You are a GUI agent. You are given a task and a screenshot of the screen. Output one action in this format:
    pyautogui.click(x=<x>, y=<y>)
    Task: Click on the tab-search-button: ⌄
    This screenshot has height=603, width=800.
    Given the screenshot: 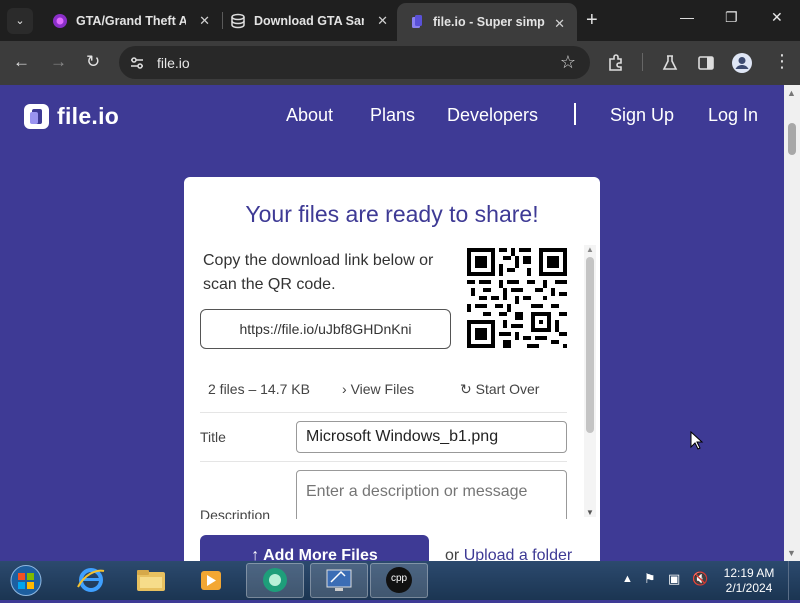 What is the action you would take?
    pyautogui.click(x=20, y=21)
    